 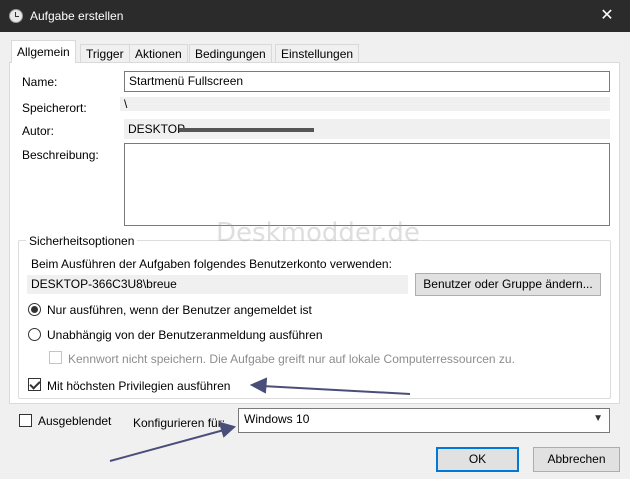 What do you see at coordinates (260, 419) in the screenshot?
I see `annotation-arrows` at bounding box center [260, 419].